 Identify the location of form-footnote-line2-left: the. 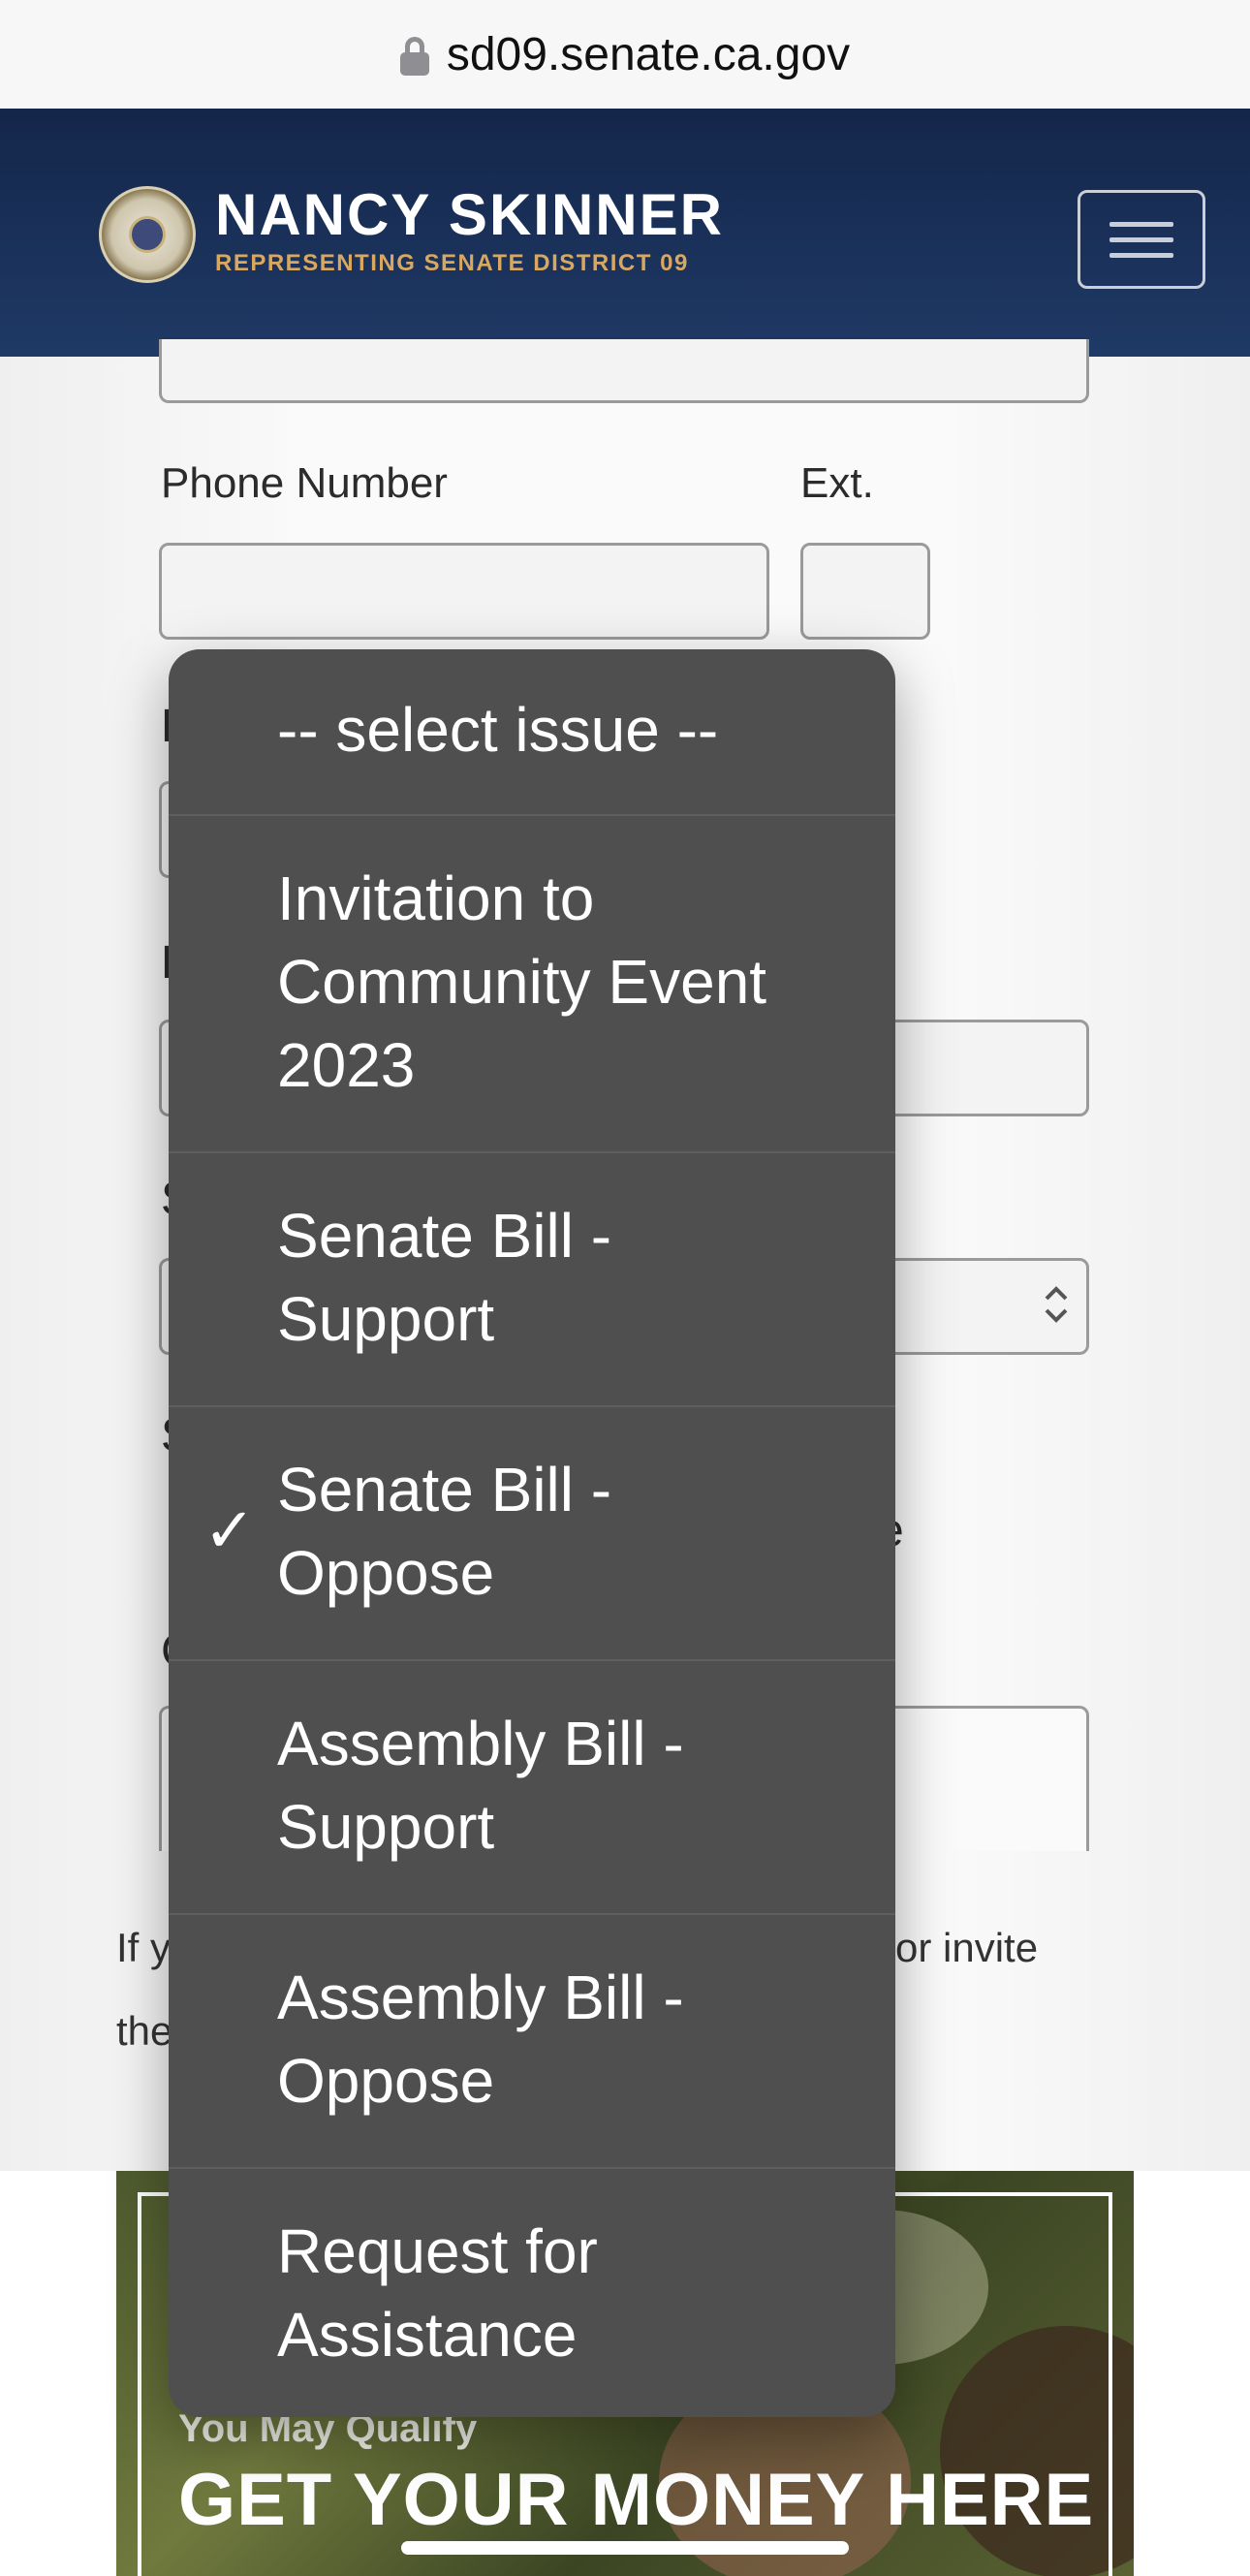
(144, 2031).